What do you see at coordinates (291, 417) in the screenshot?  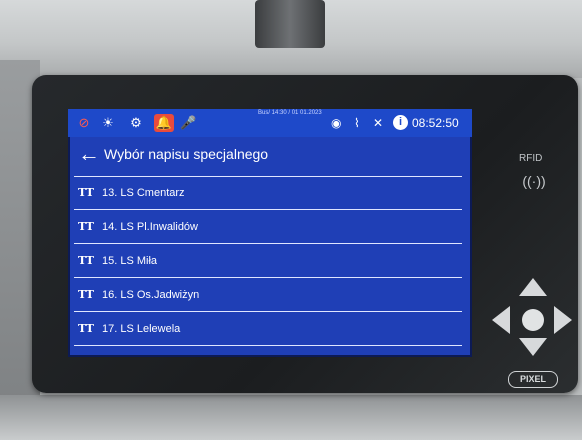 I see `background-bottom` at bounding box center [291, 417].